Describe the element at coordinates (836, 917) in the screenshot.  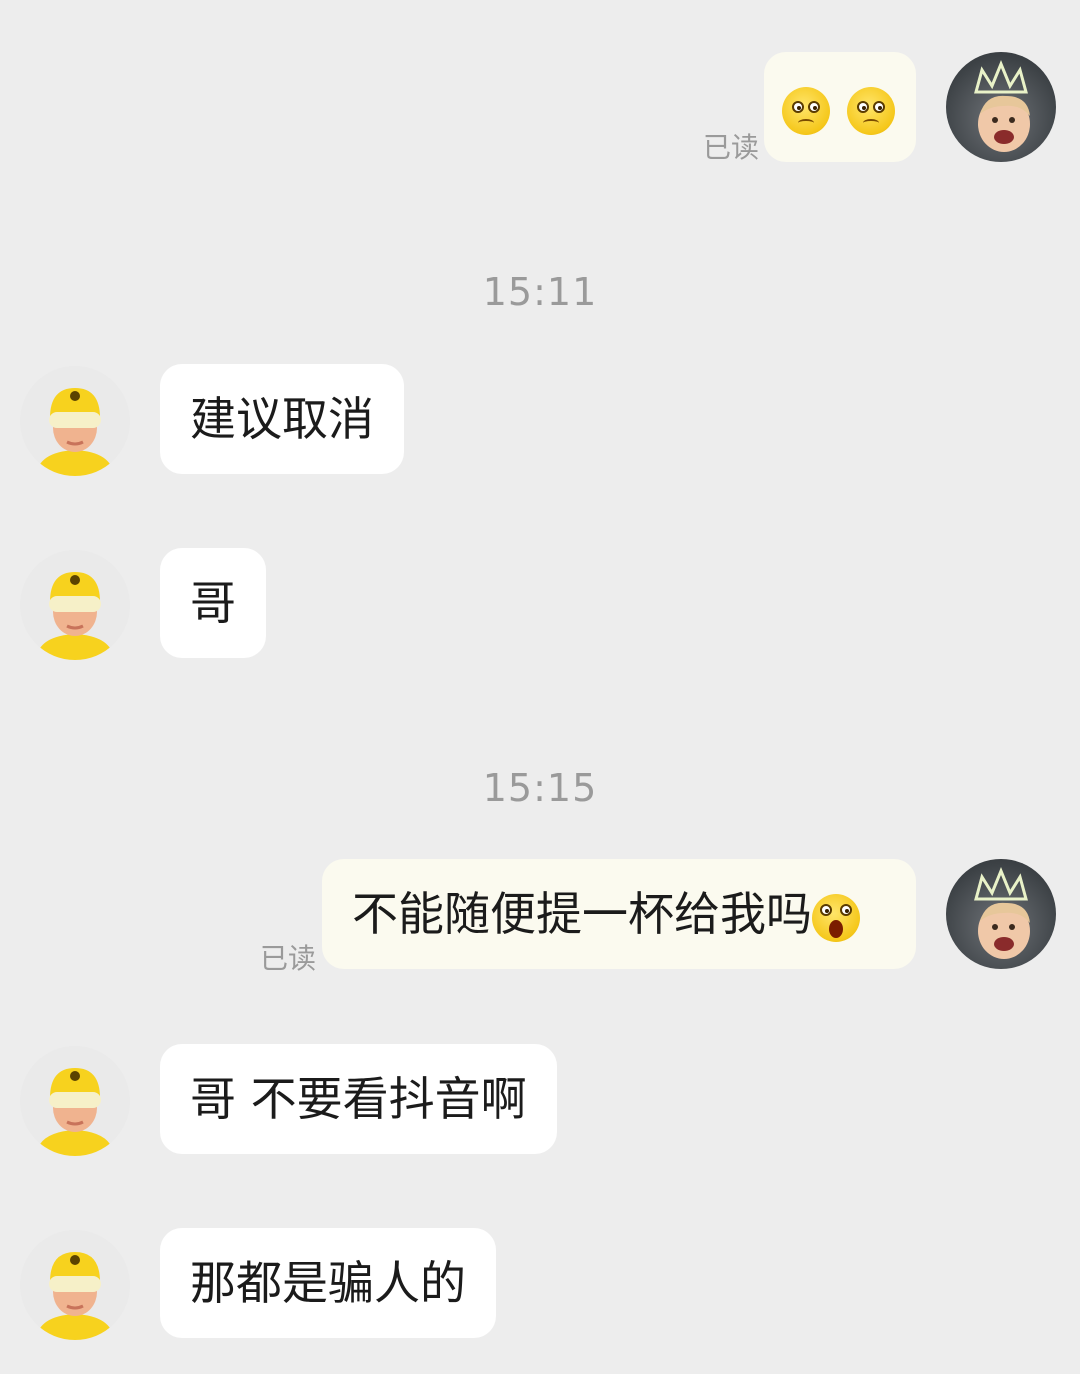
I see `screaming-face-icon` at that location.